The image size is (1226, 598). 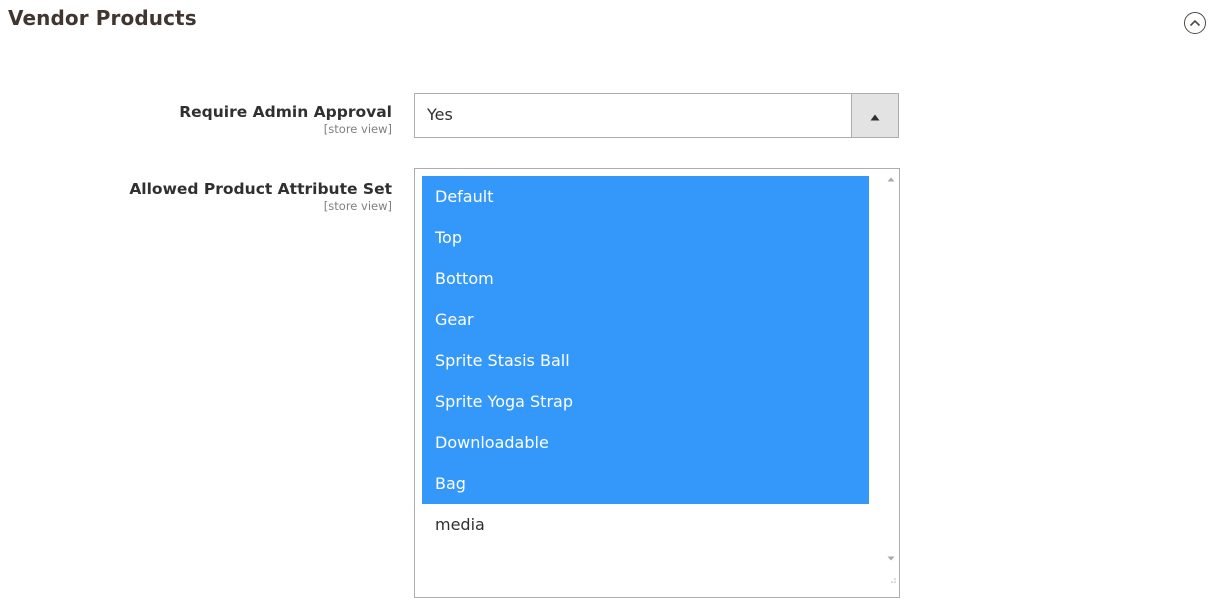 I want to click on attribute-set-option: Top, so click(x=645, y=237).